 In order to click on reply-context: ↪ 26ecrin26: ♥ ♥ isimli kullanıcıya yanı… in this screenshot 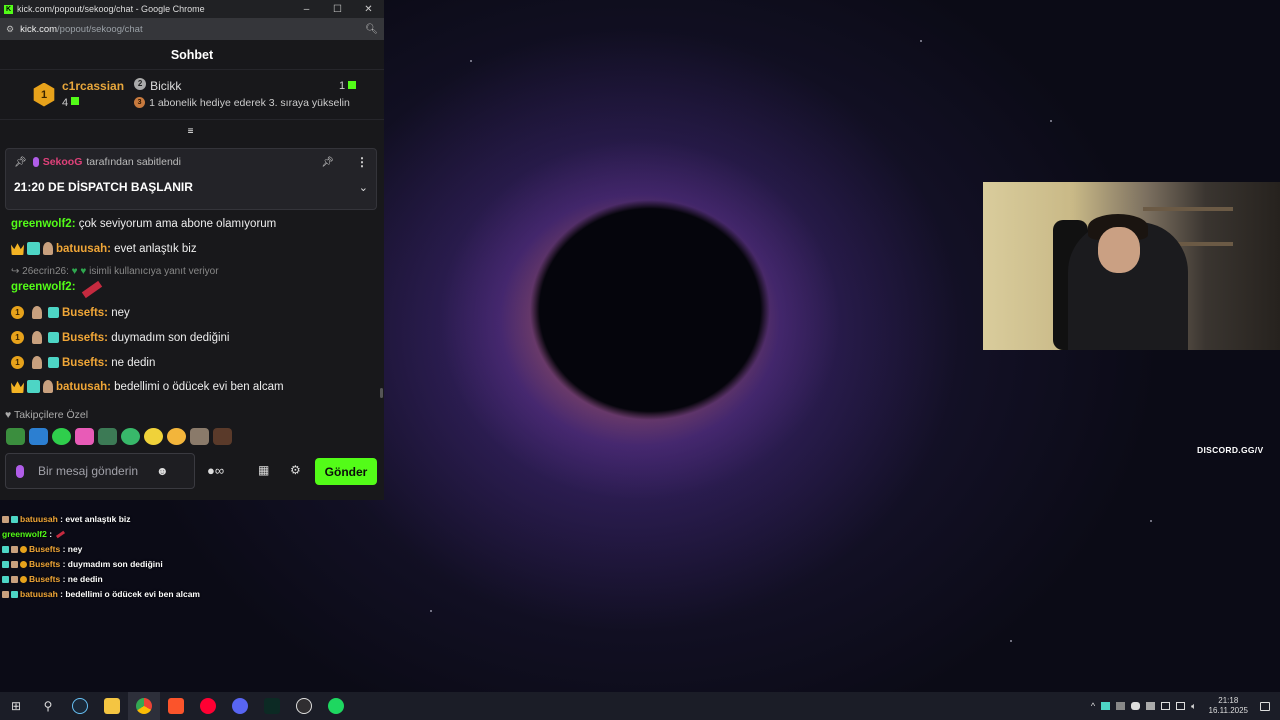, I will do `click(115, 271)`.